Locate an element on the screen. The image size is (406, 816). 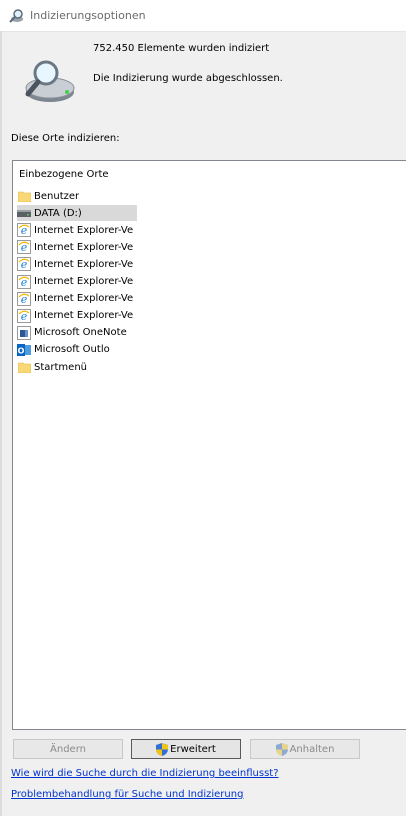
location-item: Startmenü is located at coordinates (77, 367).